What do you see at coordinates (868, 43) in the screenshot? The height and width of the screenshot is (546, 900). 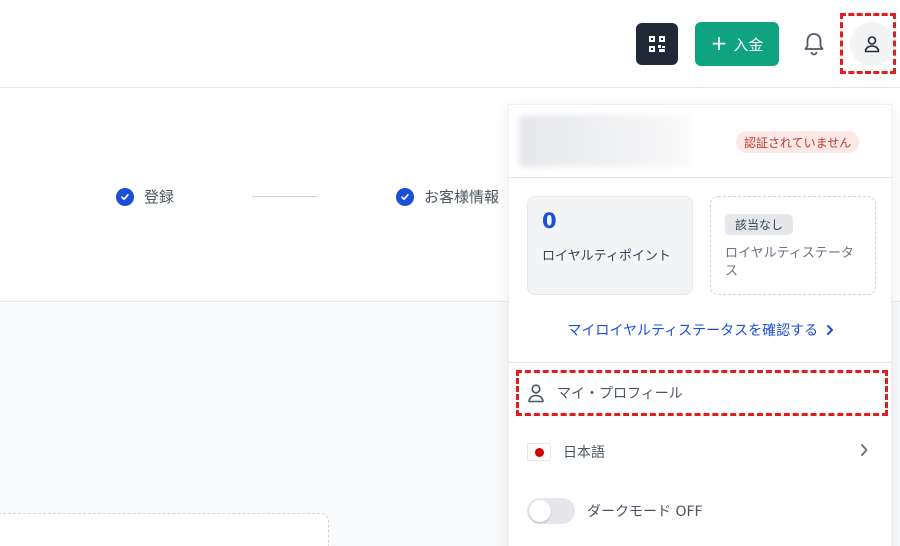 I see `highlight-box-avatar` at bounding box center [868, 43].